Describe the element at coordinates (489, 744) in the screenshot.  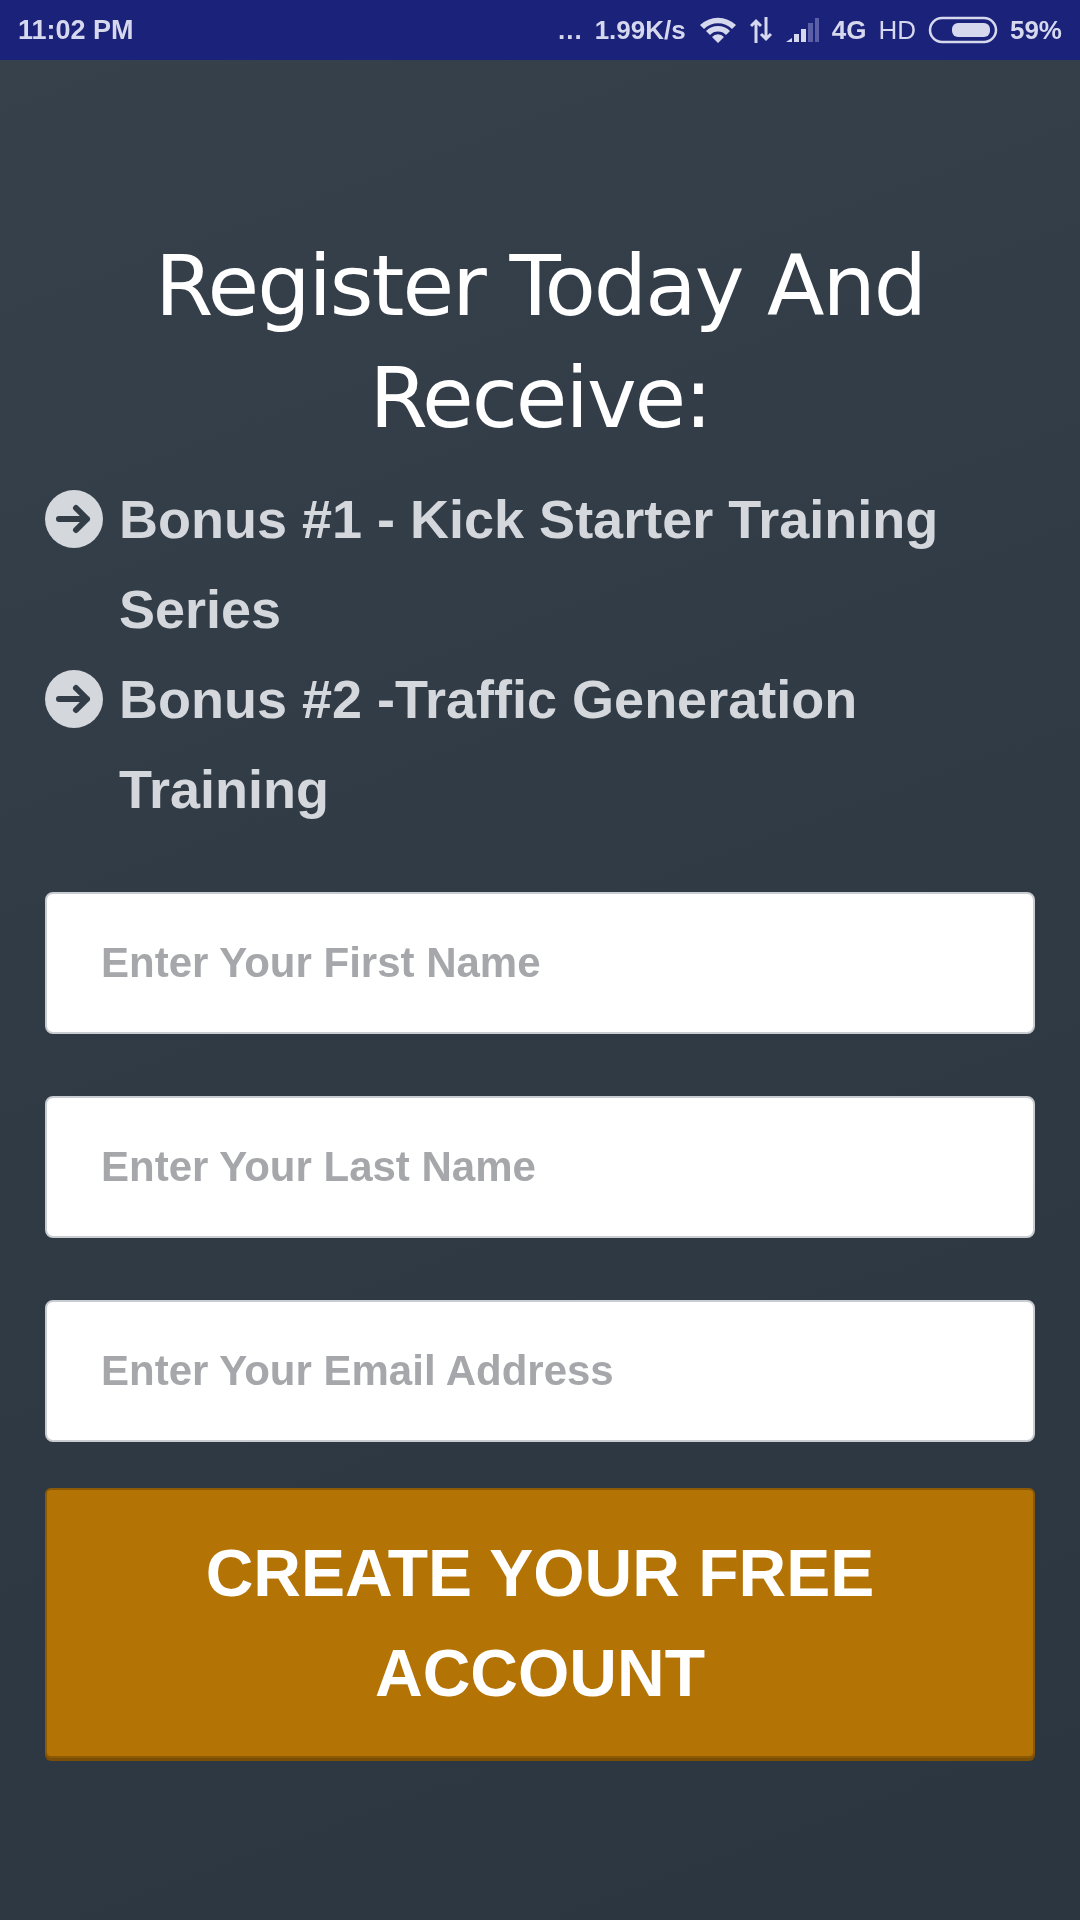
I see `bonus-text: Bonus #2 -Traffic Generation Training` at that location.